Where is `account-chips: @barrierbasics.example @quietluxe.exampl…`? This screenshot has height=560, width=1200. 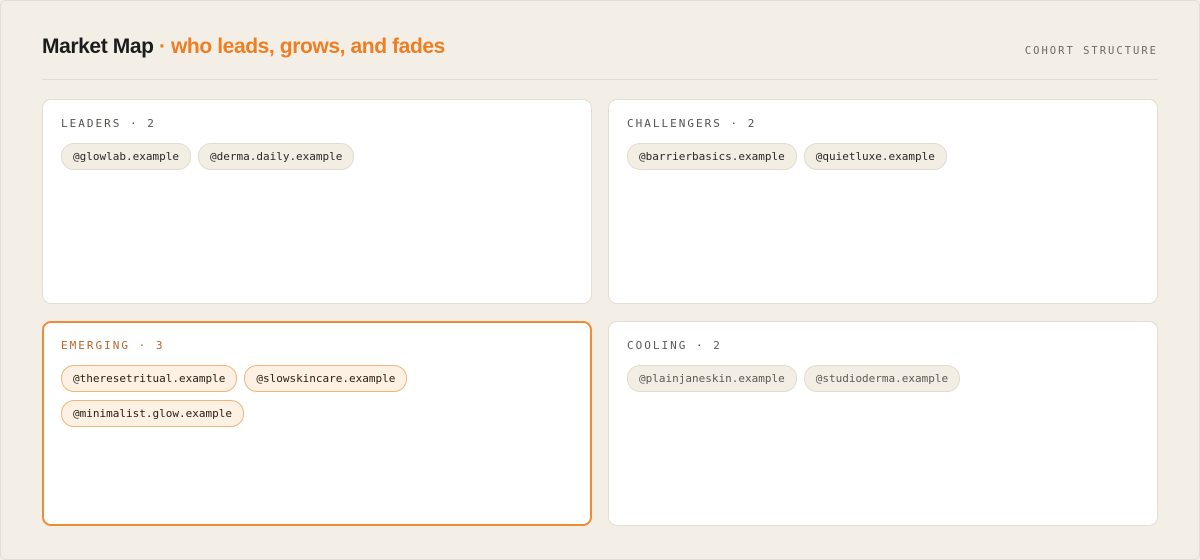
account-chips: @barrierbasics.example @quietluxe.exampl… is located at coordinates (883, 156).